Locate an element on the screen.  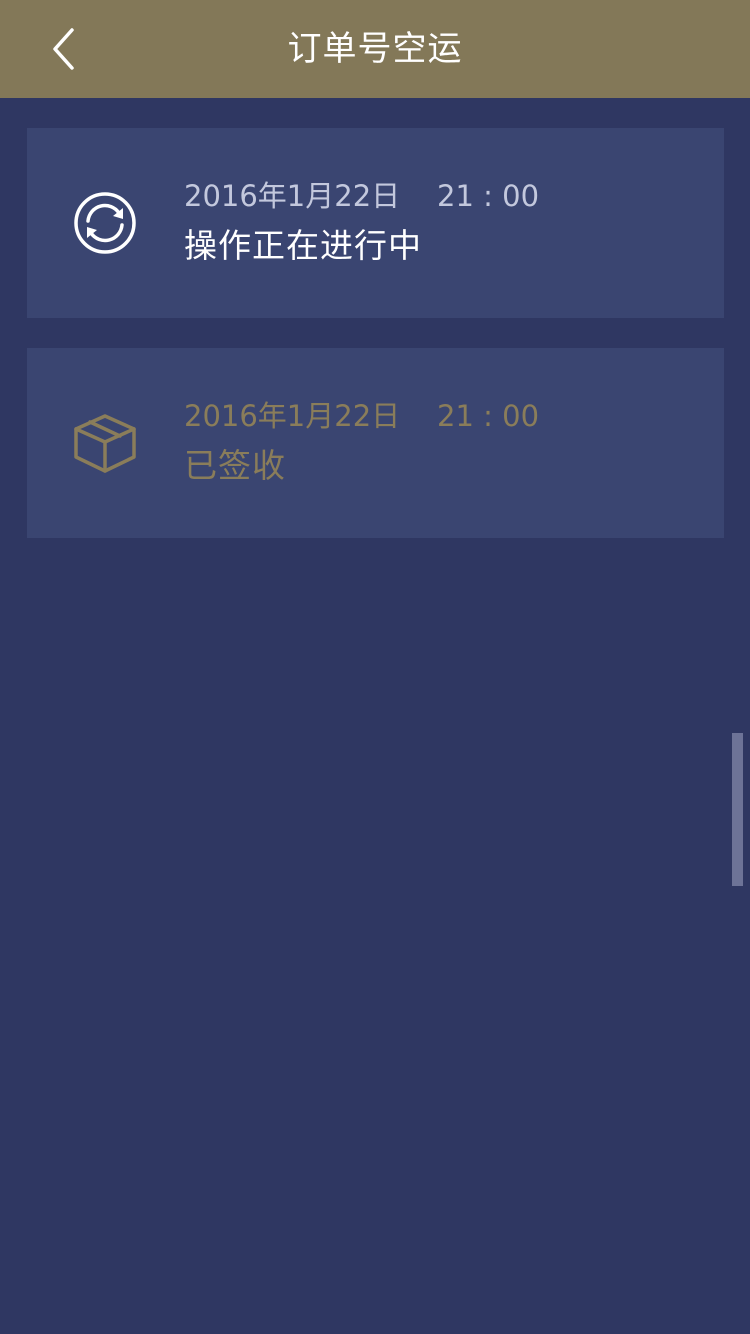
timeline-status: 操作正在进行中 is located at coordinates (303, 245).